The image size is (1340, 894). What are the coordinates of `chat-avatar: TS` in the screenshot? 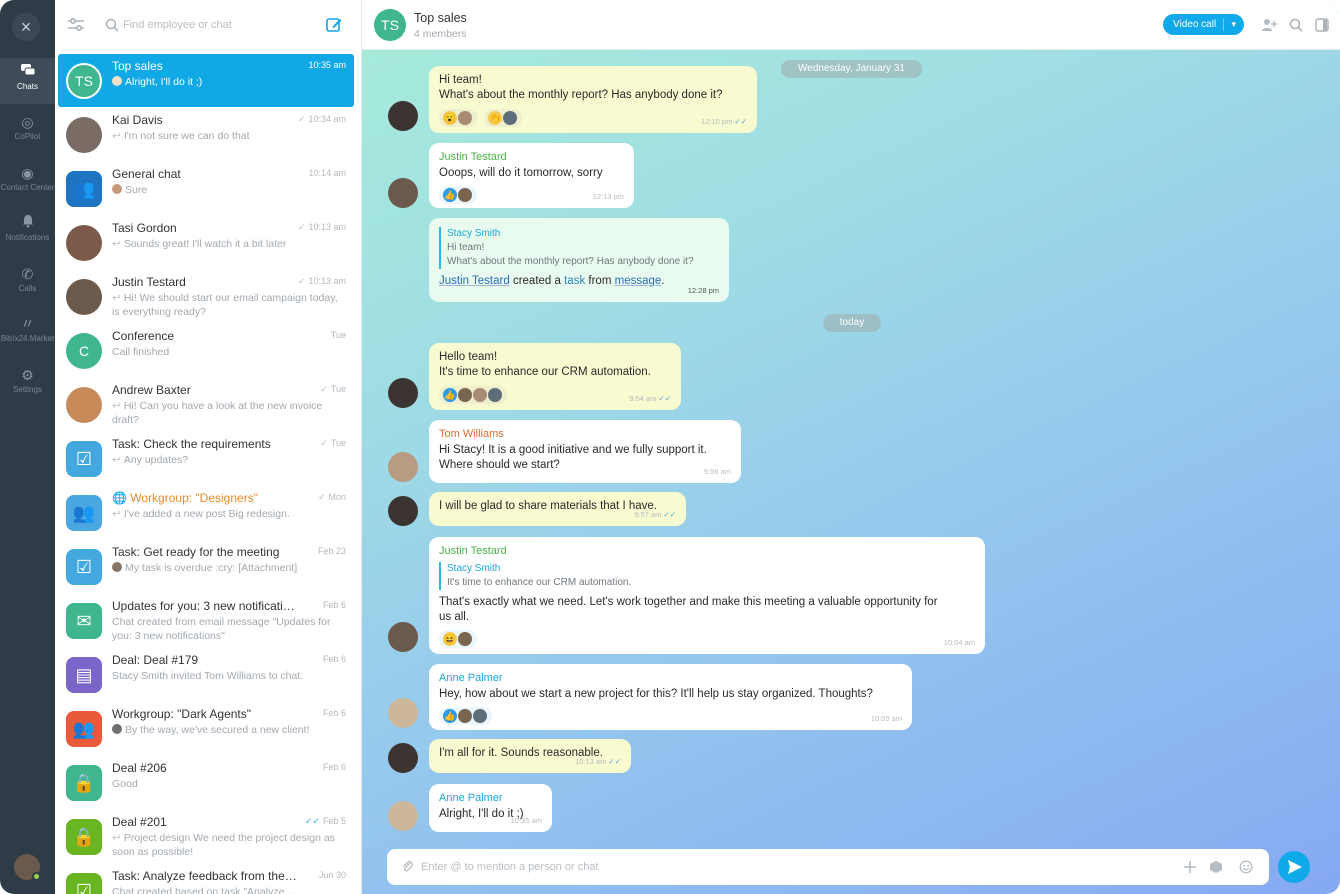 It's located at (390, 25).